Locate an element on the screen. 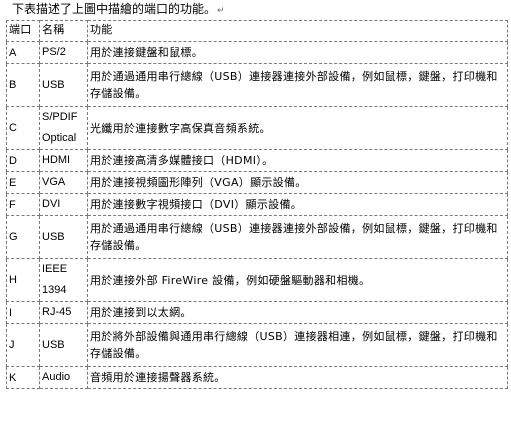  table-row: I RJ-45 用於連接到以太網。 is located at coordinates (257, 312).